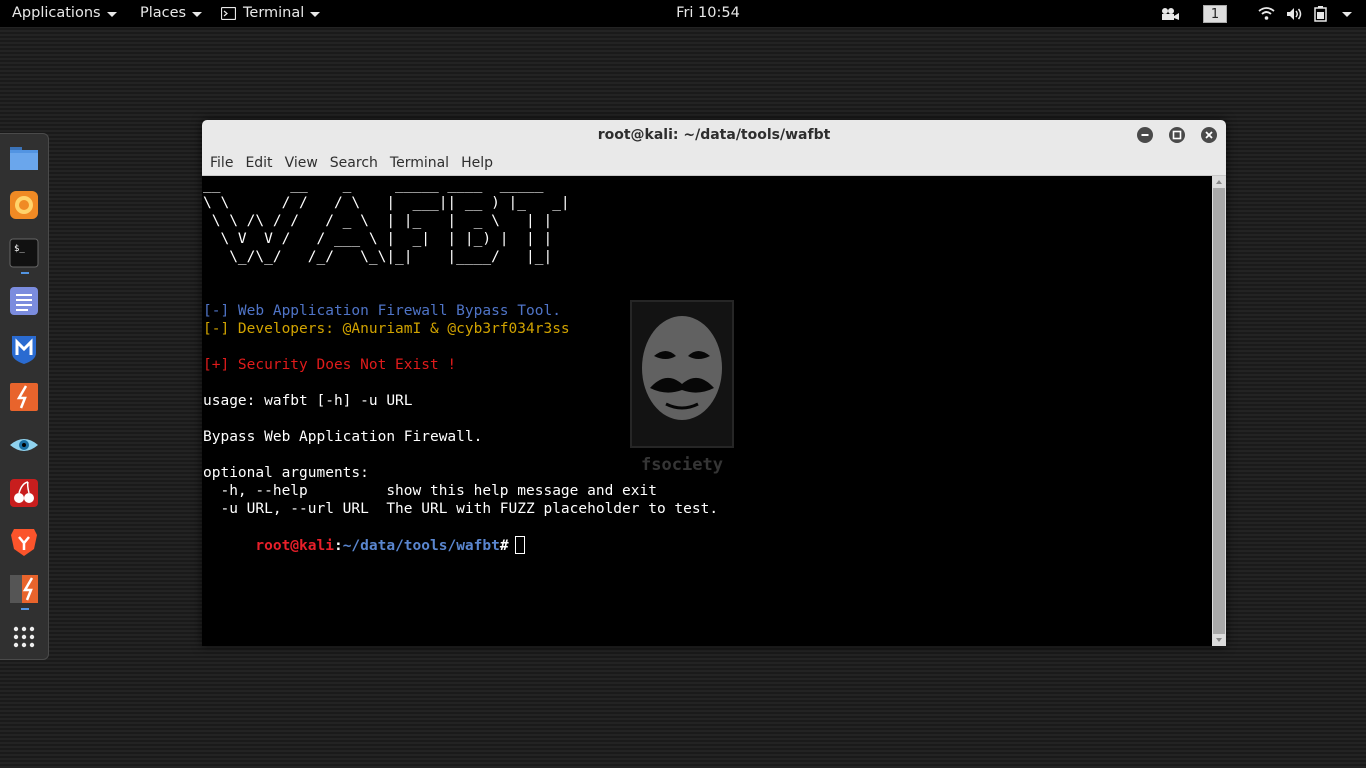  I want to click on optional-header-line: optional arguments:, so click(286, 473).